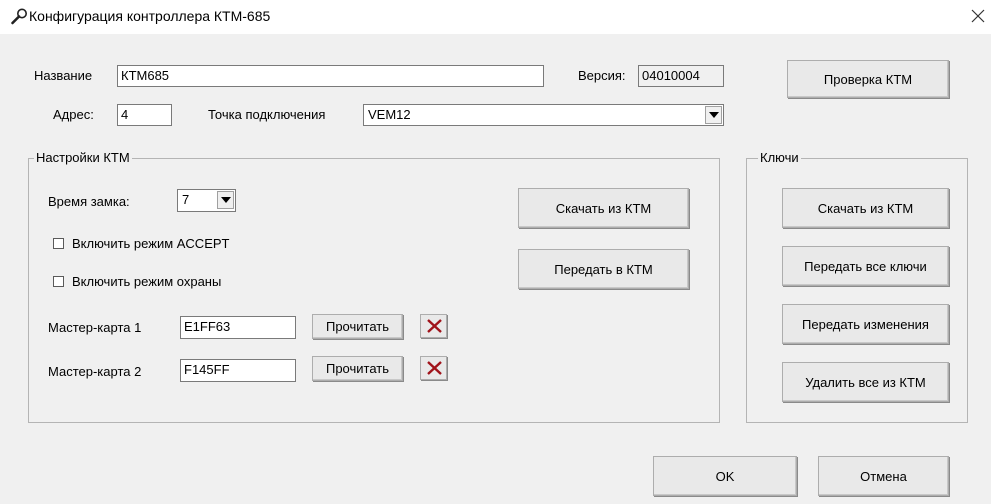  I want to click on master1-delete-button, so click(433, 326).